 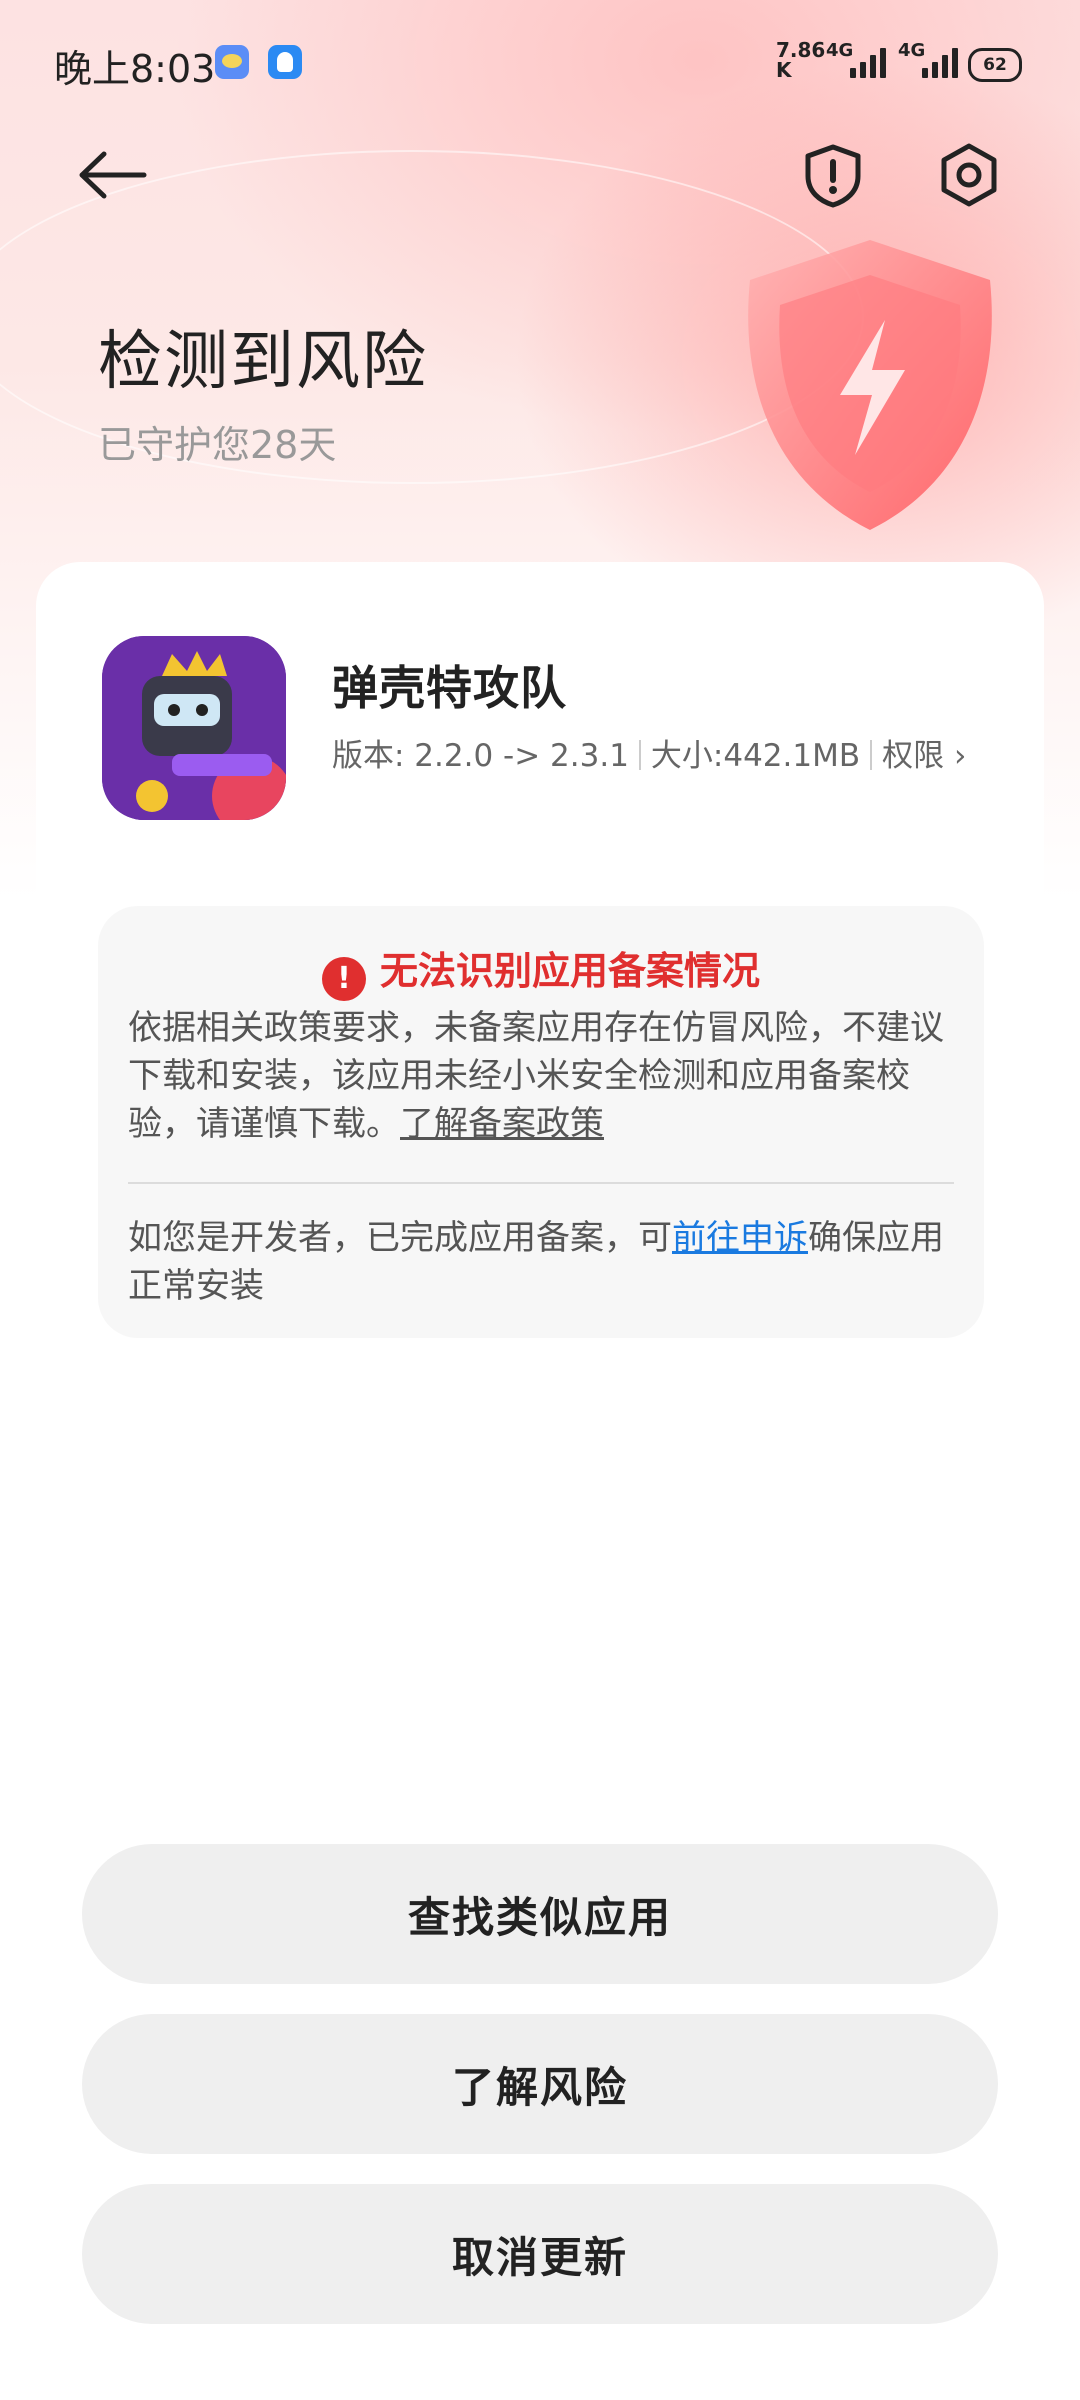 I want to click on app-meta: 版本: 2.2.0 -> 2.3.1 大小:442.1MB 权限 ›, so click(x=649, y=752).